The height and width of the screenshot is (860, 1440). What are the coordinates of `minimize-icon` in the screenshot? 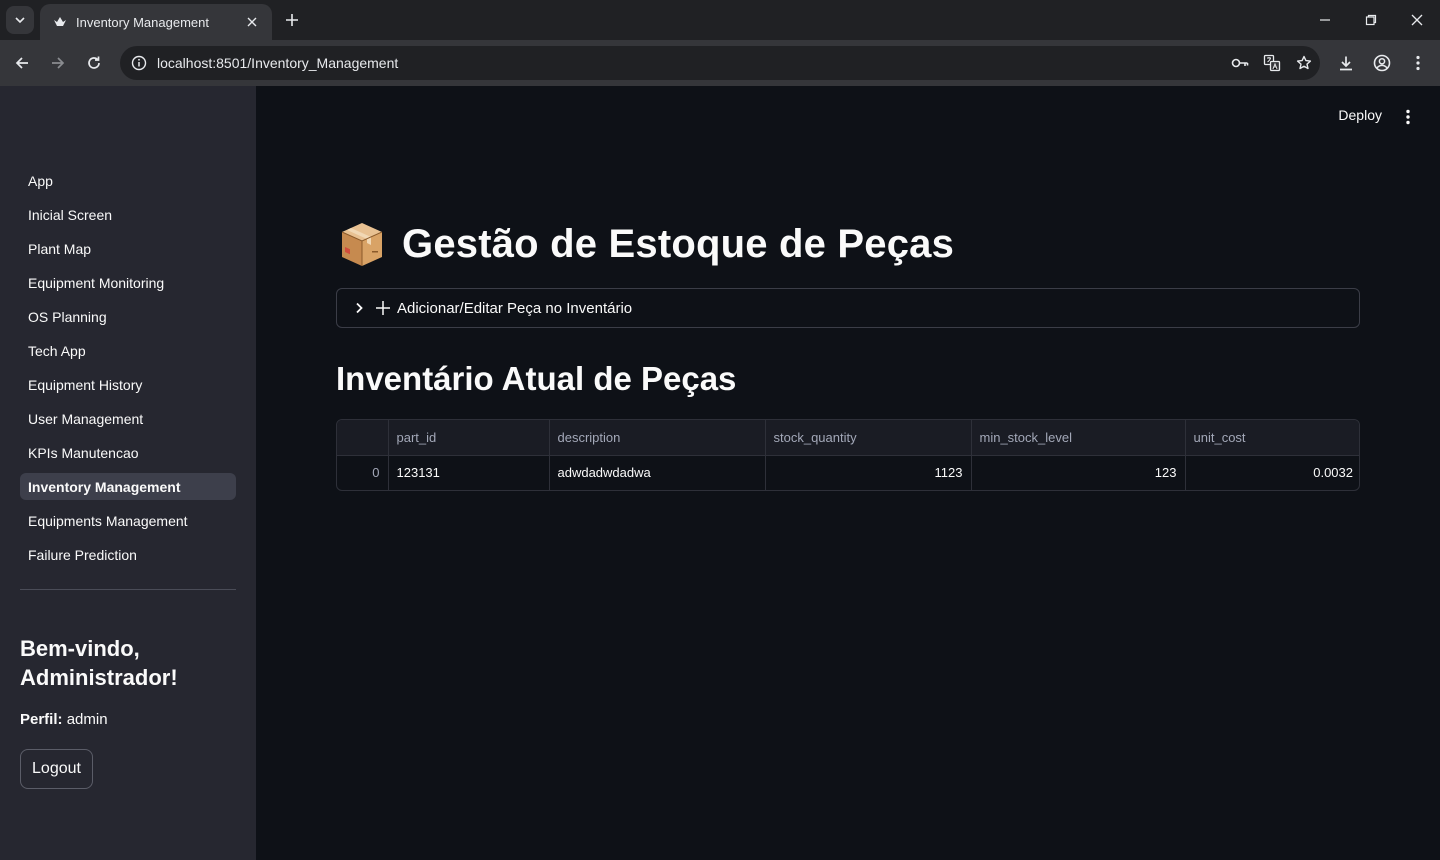 It's located at (1325, 20).